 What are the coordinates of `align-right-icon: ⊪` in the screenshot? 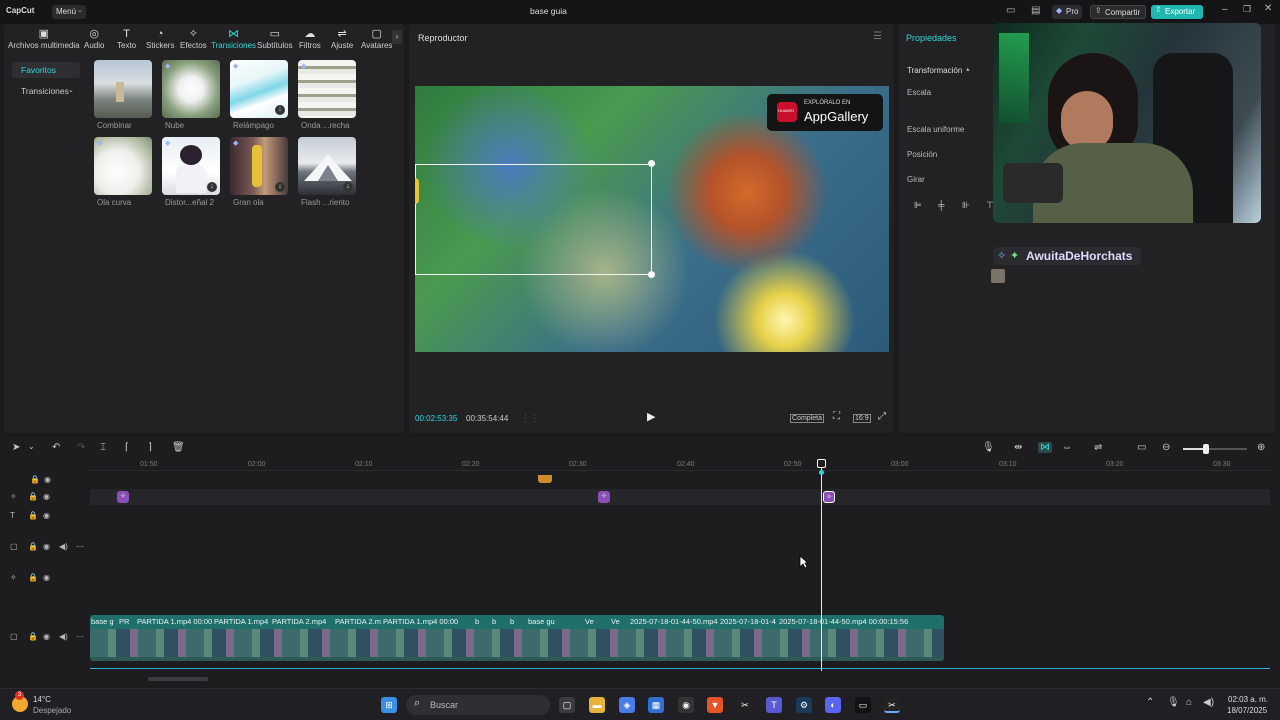 It's located at (966, 205).